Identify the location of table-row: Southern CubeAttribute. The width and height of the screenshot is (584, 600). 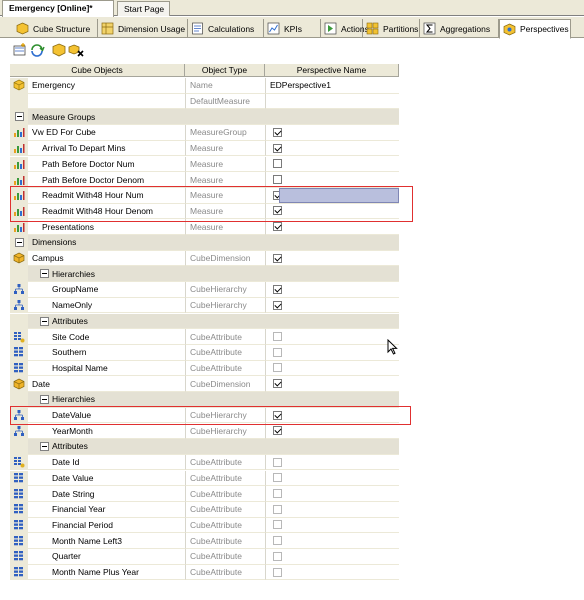
(204, 352).